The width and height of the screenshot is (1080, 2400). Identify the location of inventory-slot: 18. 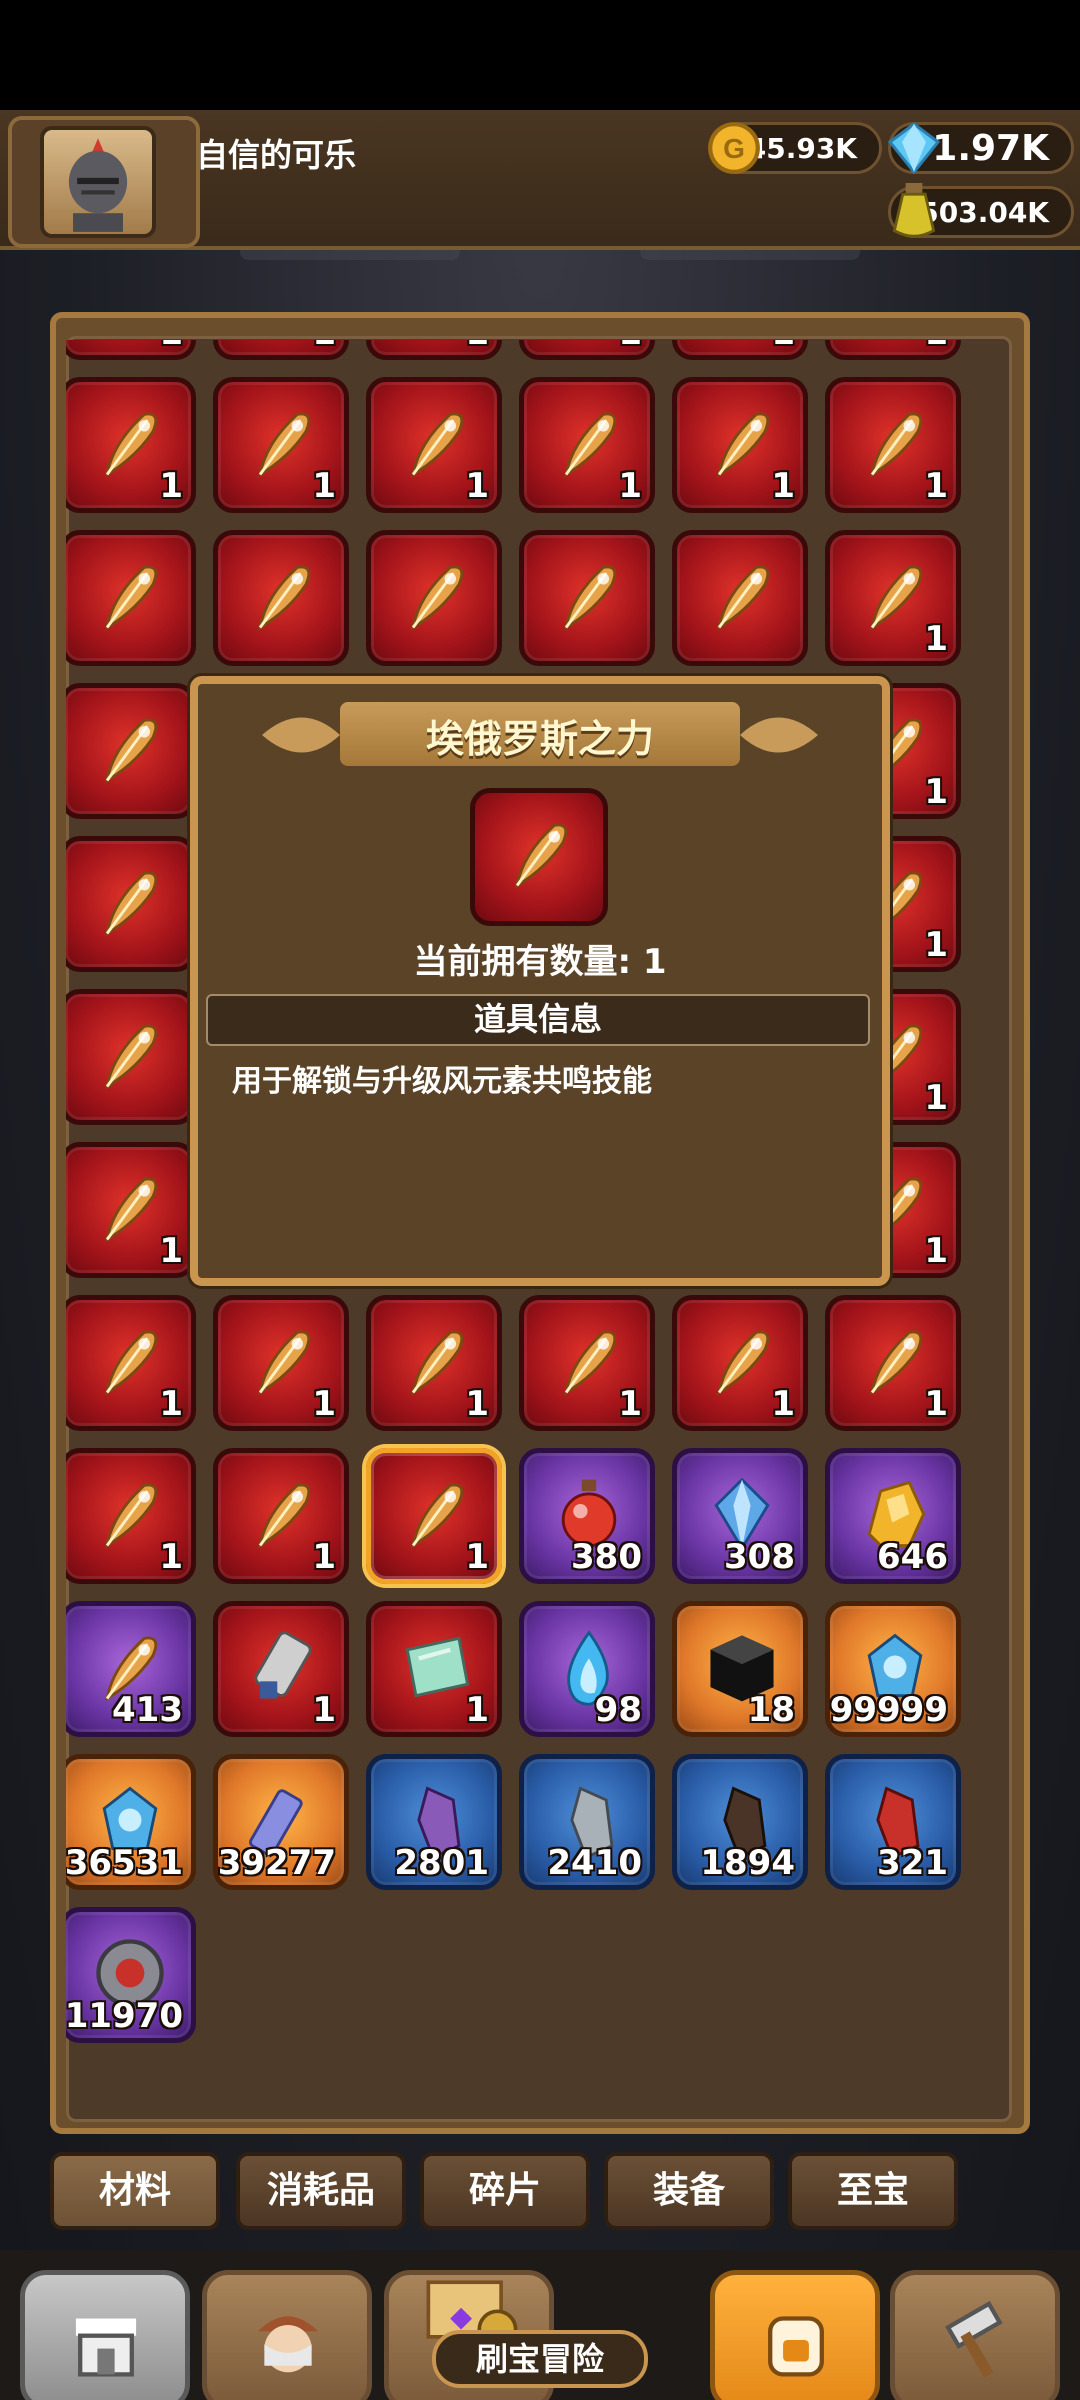
(740, 1669).